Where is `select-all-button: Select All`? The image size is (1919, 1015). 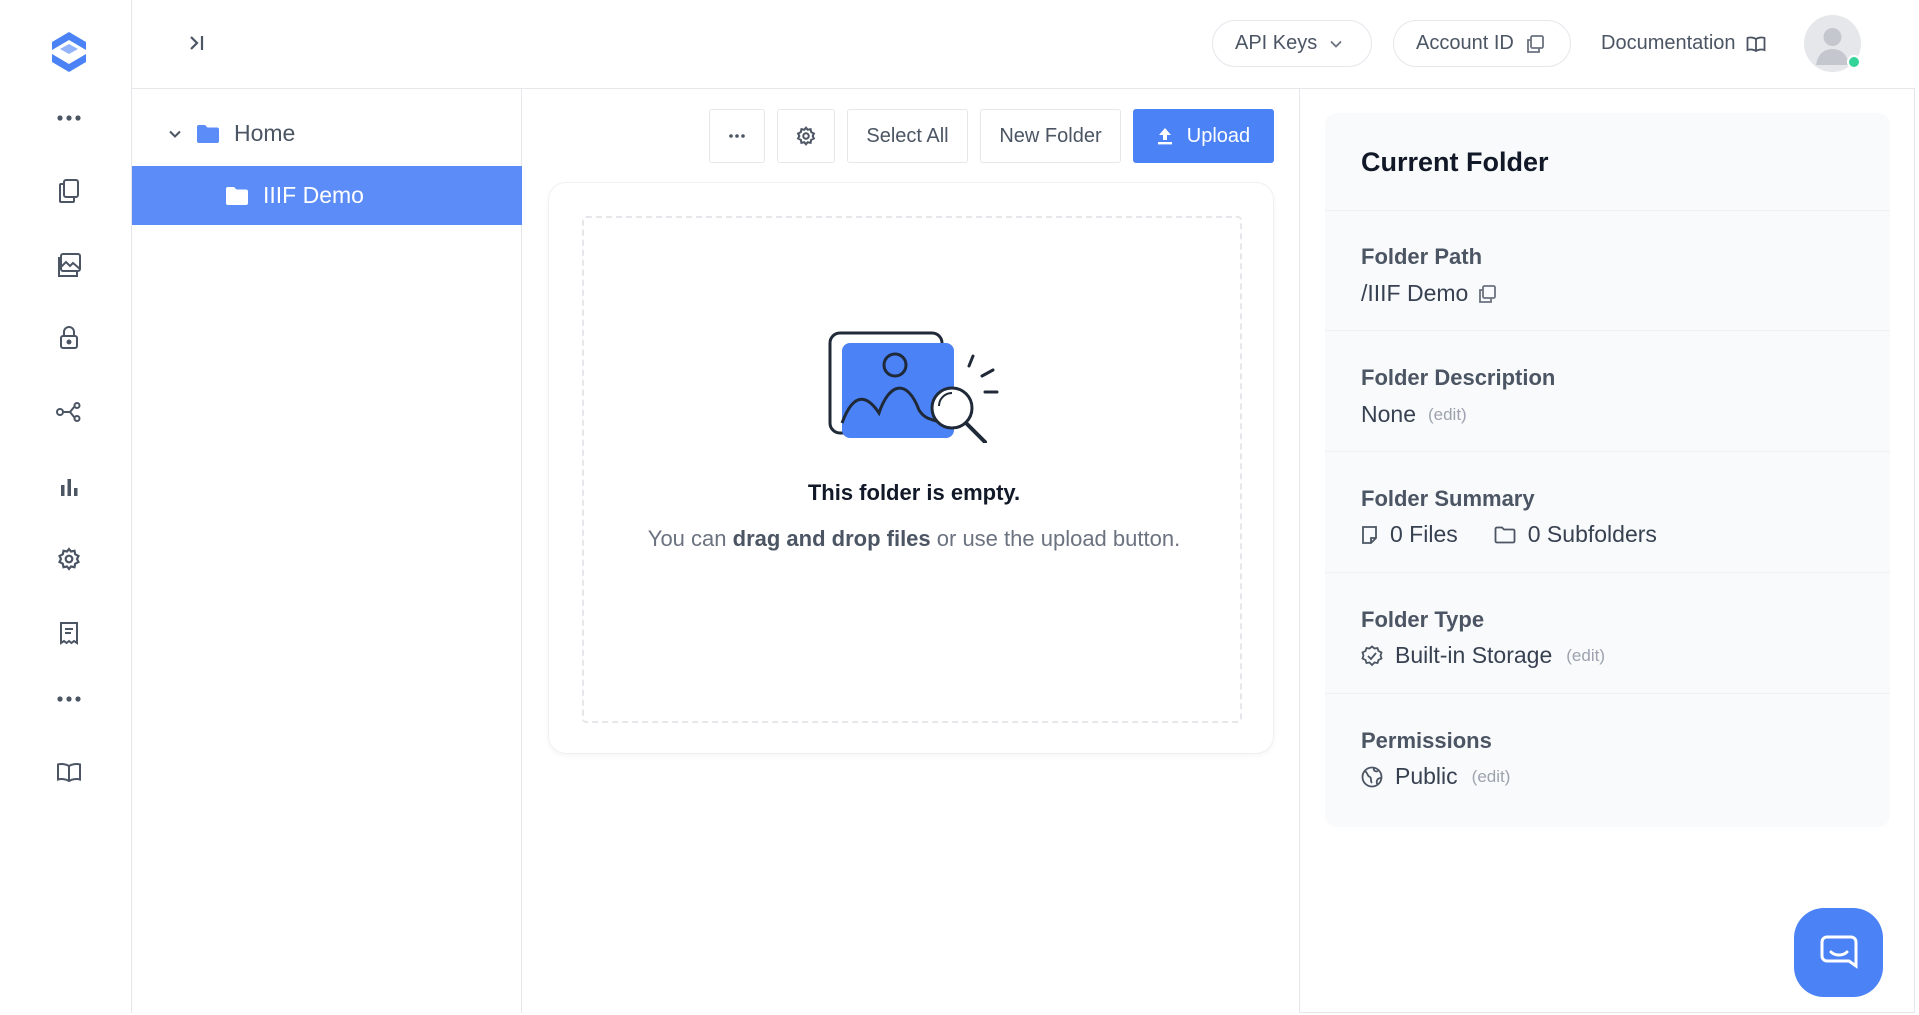 select-all-button: Select All is located at coordinates (907, 136).